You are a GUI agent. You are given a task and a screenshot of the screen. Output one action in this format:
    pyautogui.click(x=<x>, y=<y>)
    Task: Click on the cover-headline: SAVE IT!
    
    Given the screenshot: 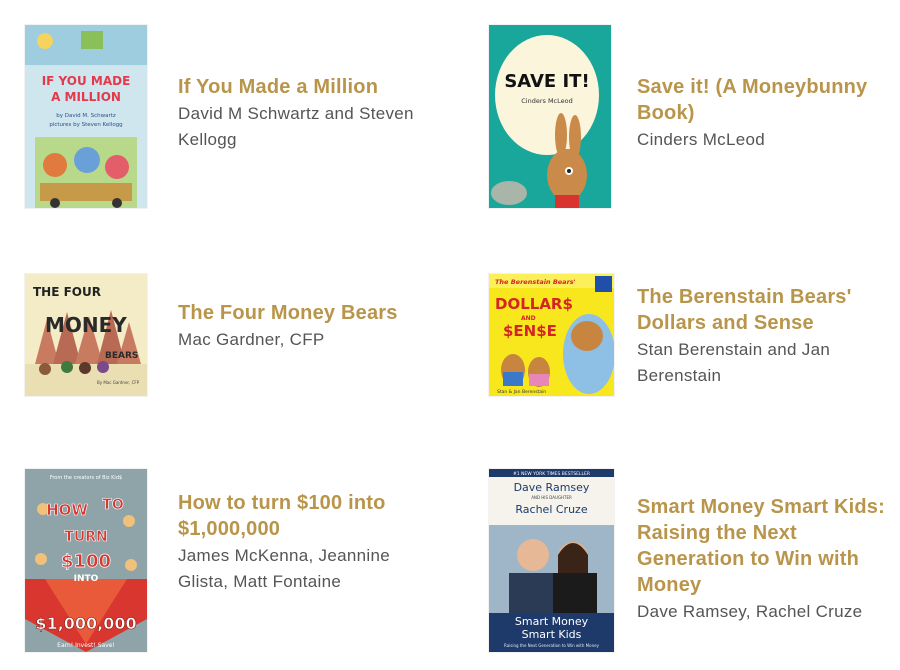 What is the action you would take?
    pyautogui.click(x=546, y=81)
    